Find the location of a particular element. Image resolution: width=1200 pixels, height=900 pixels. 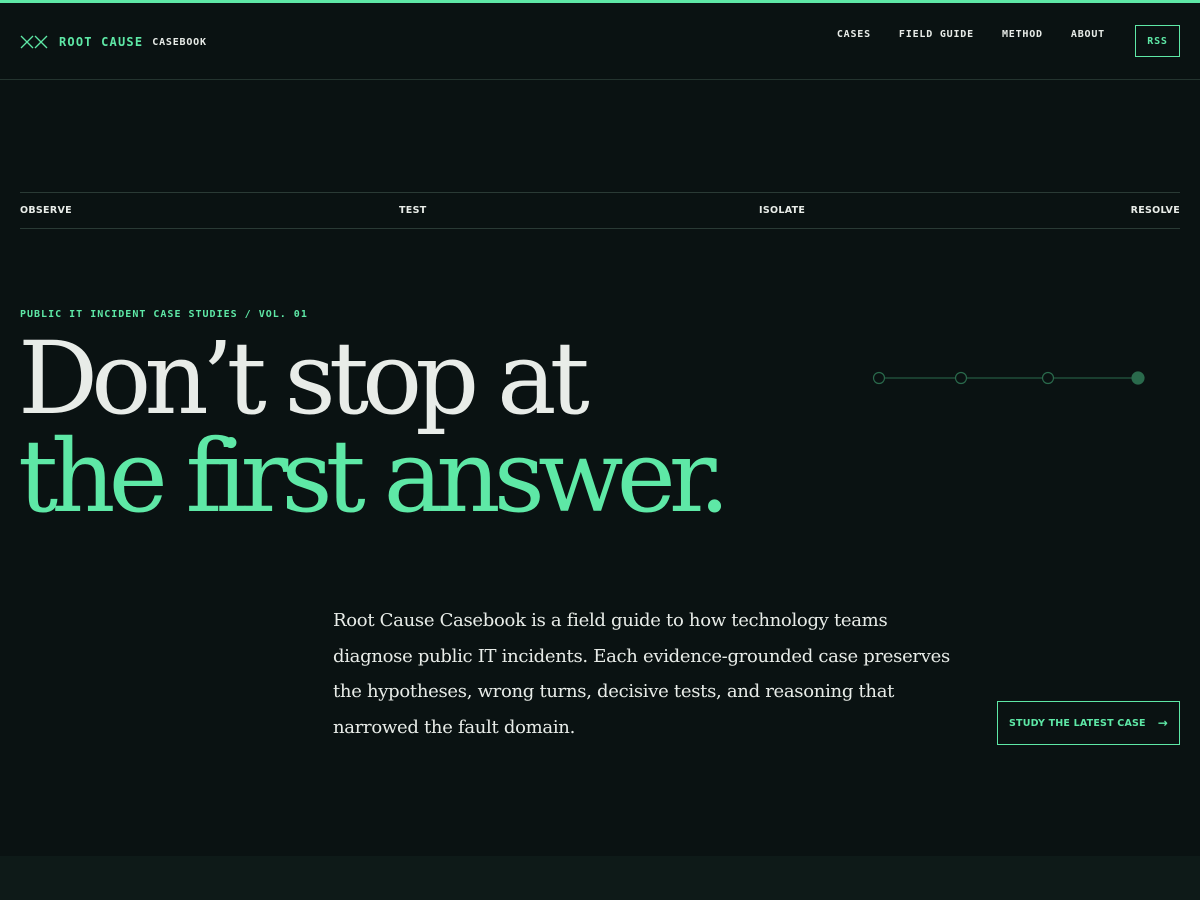

method-steps-bar: OBSERVE TEST ISOLATE RESOLVE is located at coordinates (600, 210).